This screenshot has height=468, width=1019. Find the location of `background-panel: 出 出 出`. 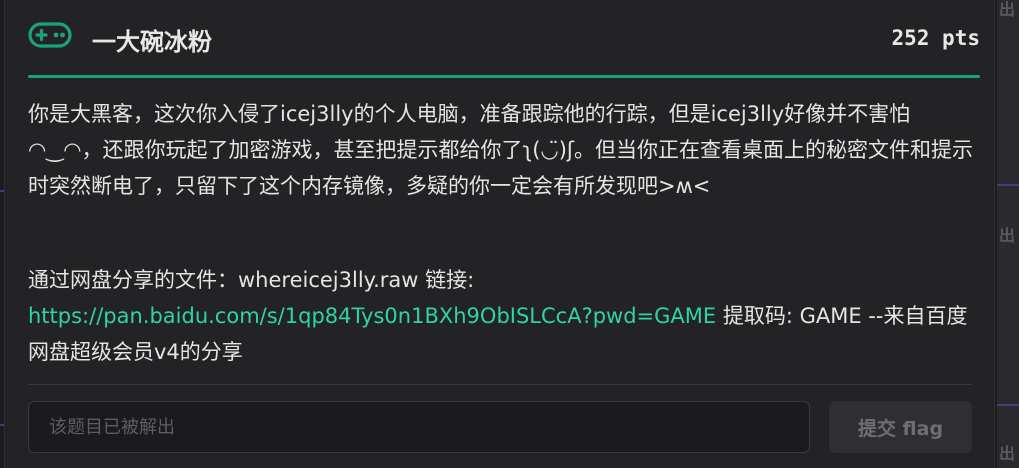

background-panel: 出 出 出 is located at coordinates (1008, 234).